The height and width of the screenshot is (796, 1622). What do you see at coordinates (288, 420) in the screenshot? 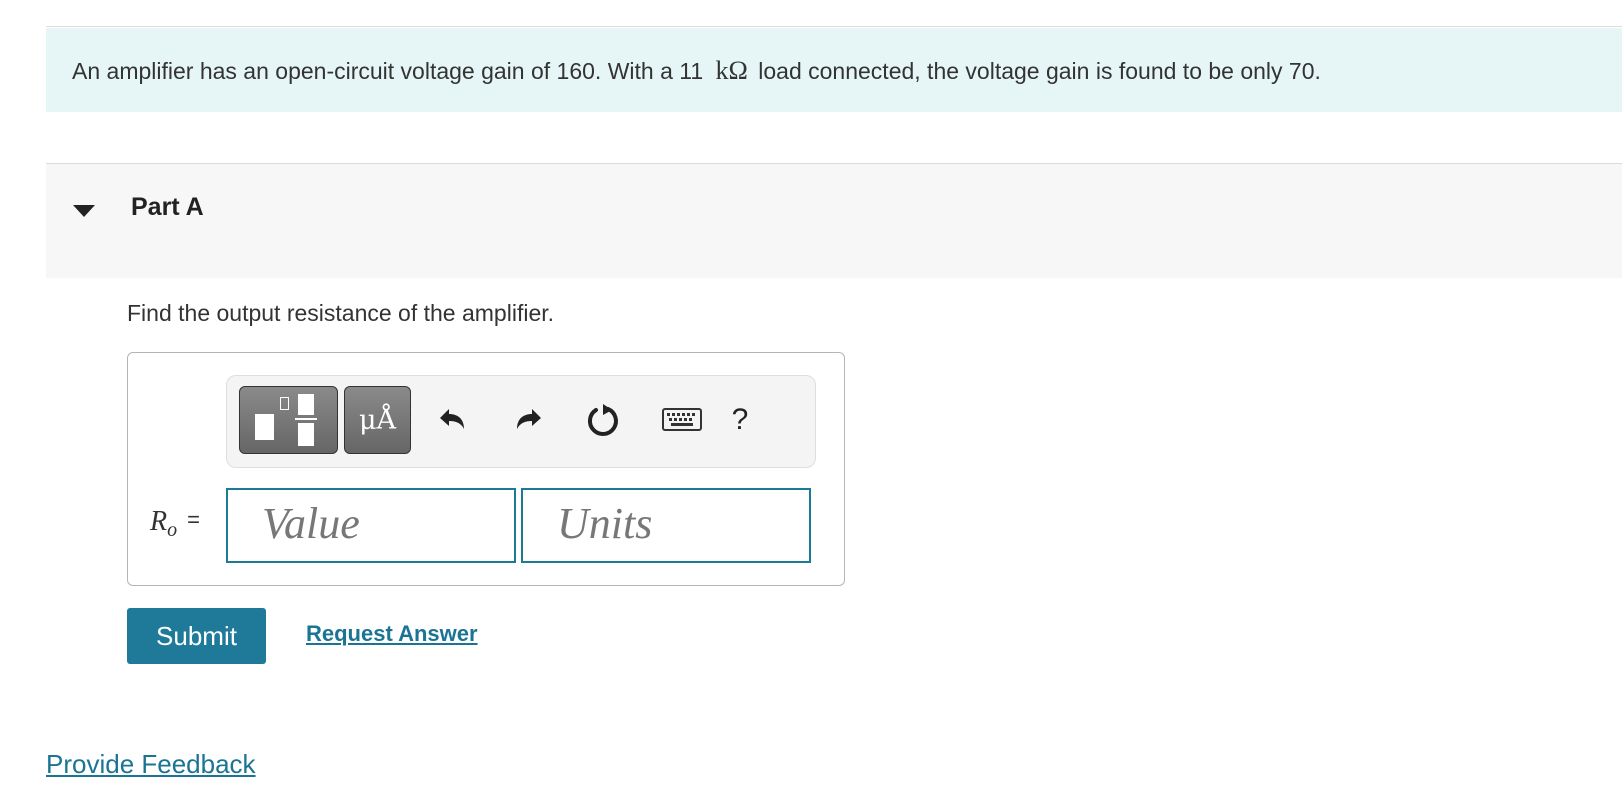
I see `templates-button` at bounding box center [288, 420].